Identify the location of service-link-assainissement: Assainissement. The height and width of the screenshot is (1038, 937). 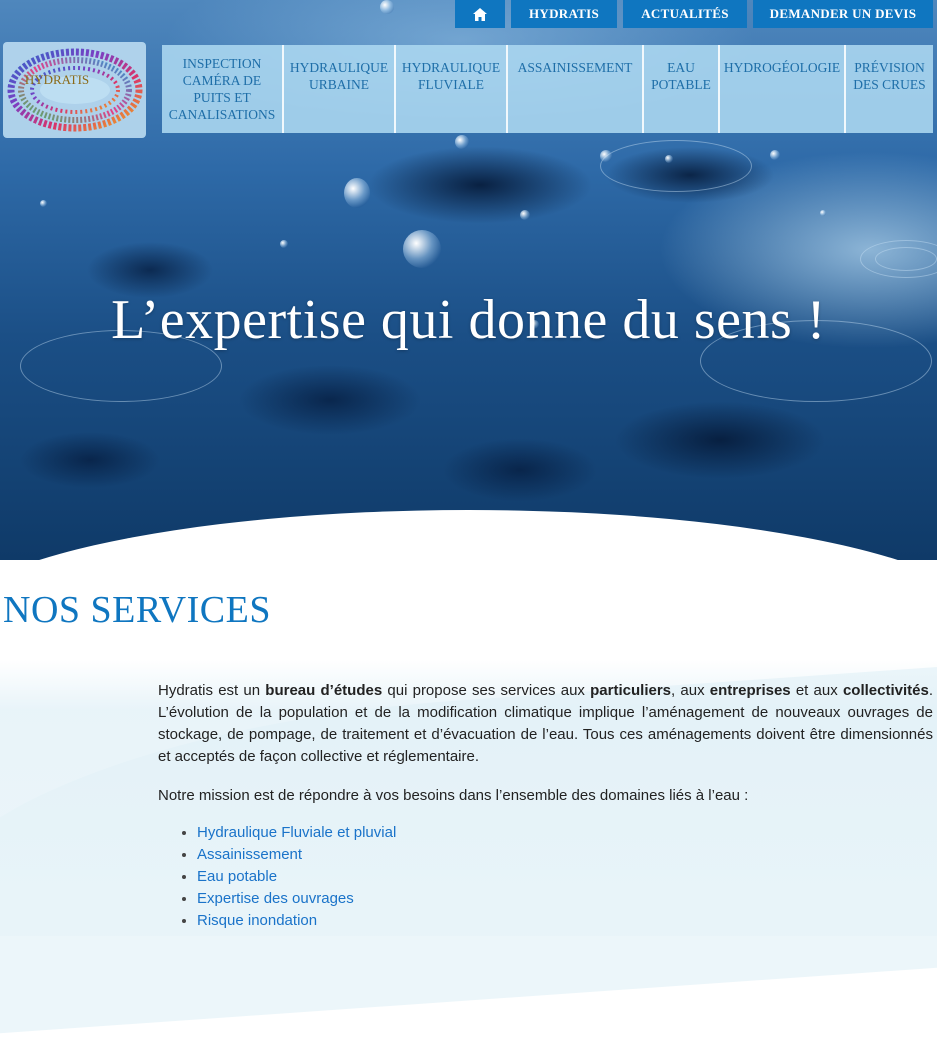
(249, 854).